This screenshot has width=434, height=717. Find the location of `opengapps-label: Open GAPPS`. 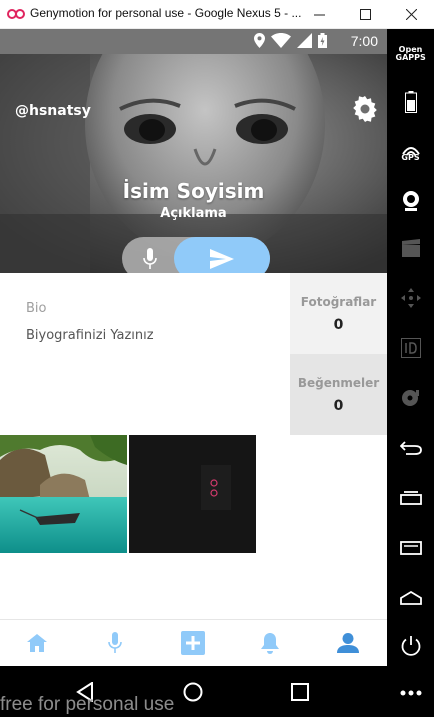

opengapps-label: Open GAPPS is located at coordinates (410, 53).